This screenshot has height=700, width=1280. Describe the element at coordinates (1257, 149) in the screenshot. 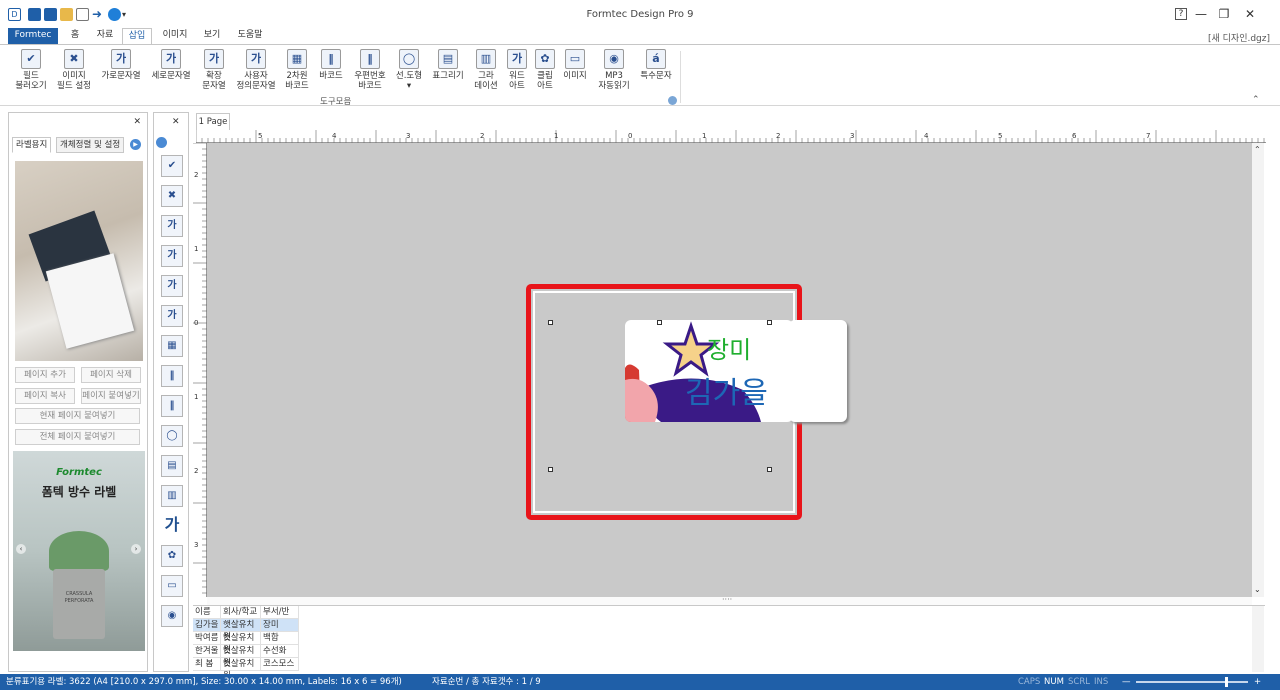

I see `scroll-up-icon: ⌃` at that location.